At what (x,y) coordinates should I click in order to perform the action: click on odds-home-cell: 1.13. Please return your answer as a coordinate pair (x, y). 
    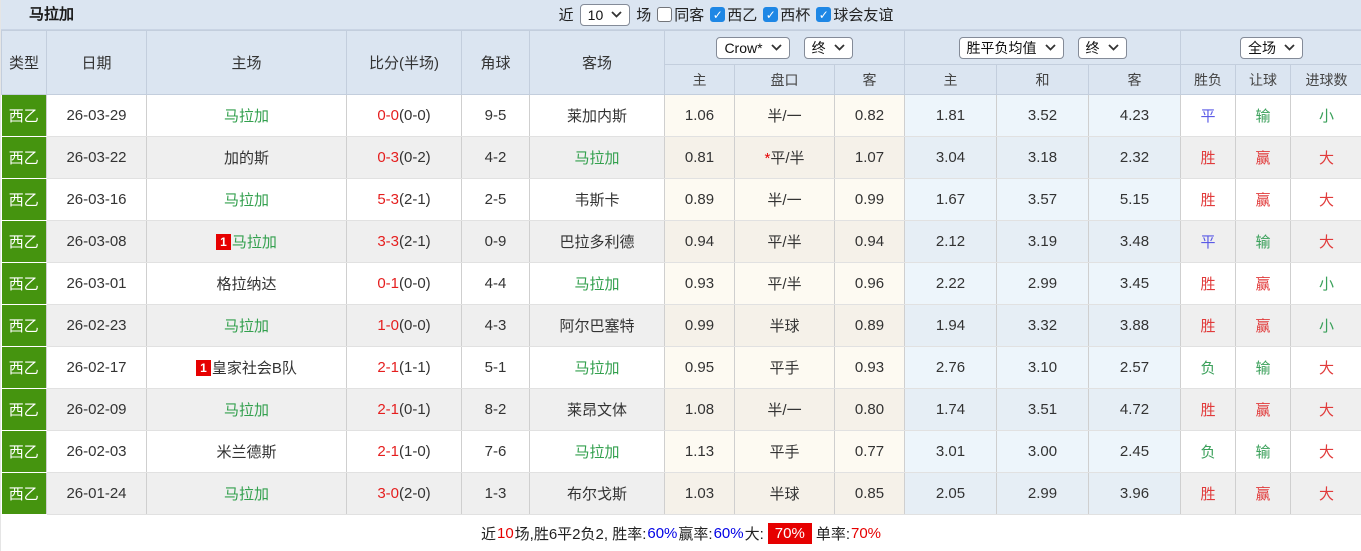
    Looking at the image, I should click on (699, 451).